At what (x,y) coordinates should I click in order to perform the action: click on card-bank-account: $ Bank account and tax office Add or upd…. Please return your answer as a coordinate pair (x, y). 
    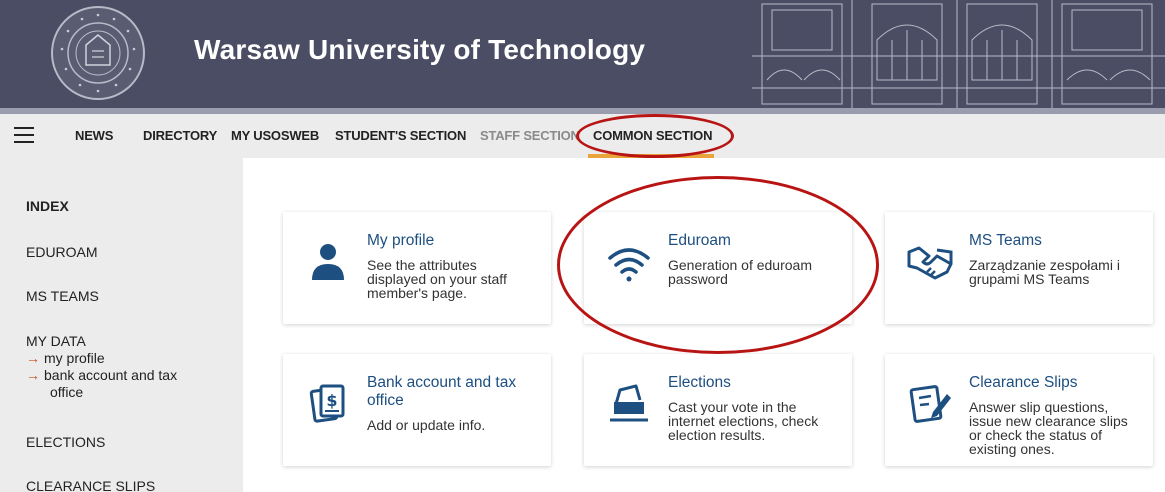
    Looking at the image, I should click on (417, 410).